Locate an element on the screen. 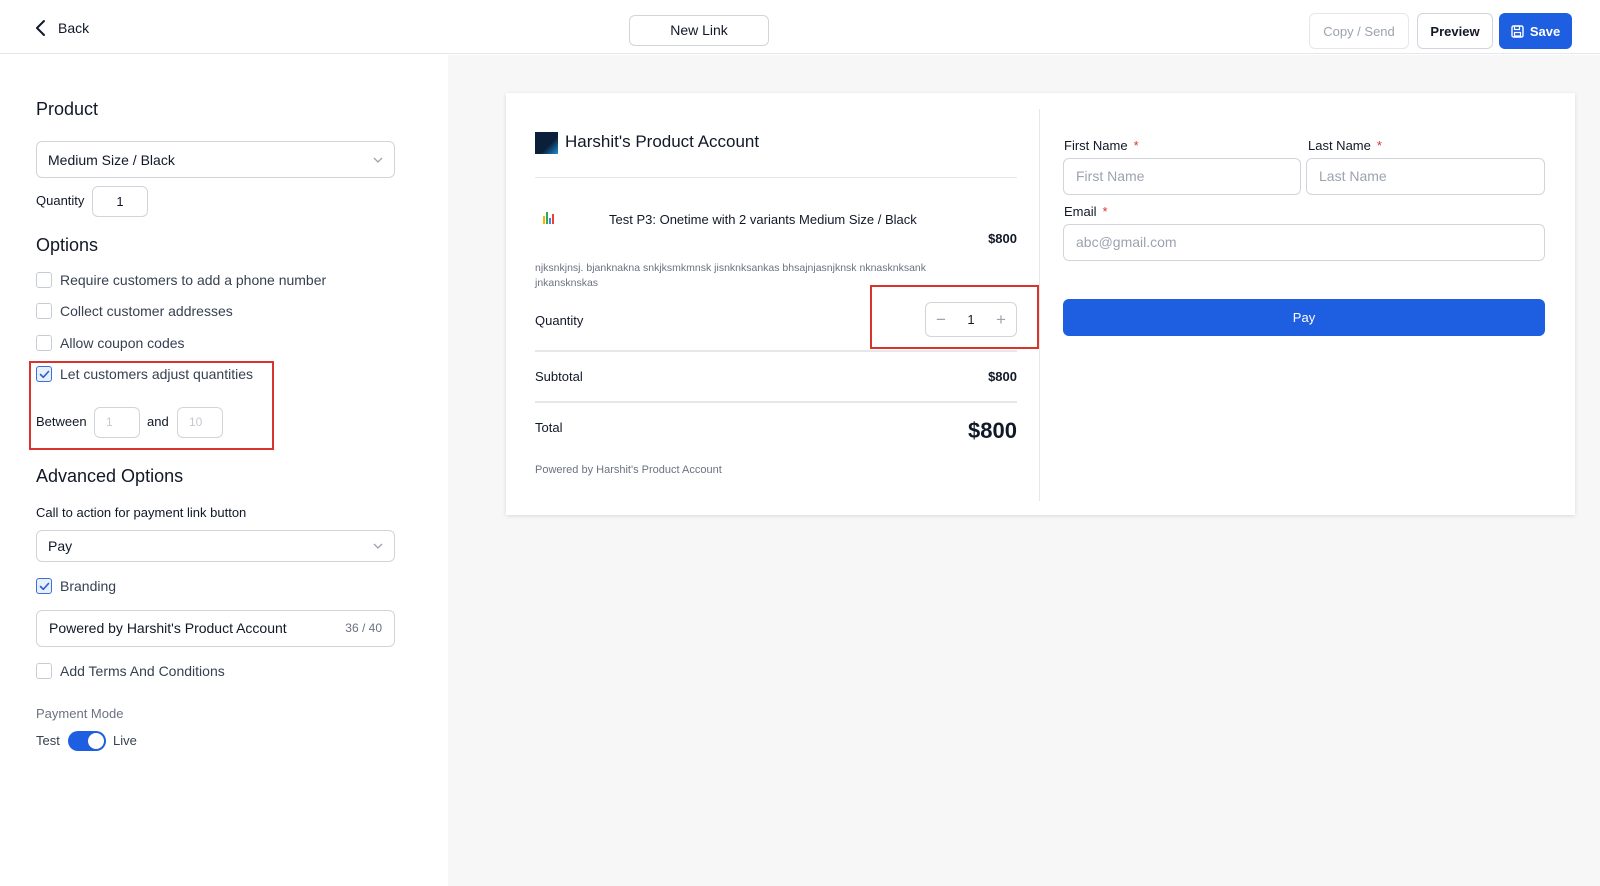  total-value: $800 is located at coordinates (992, 430).